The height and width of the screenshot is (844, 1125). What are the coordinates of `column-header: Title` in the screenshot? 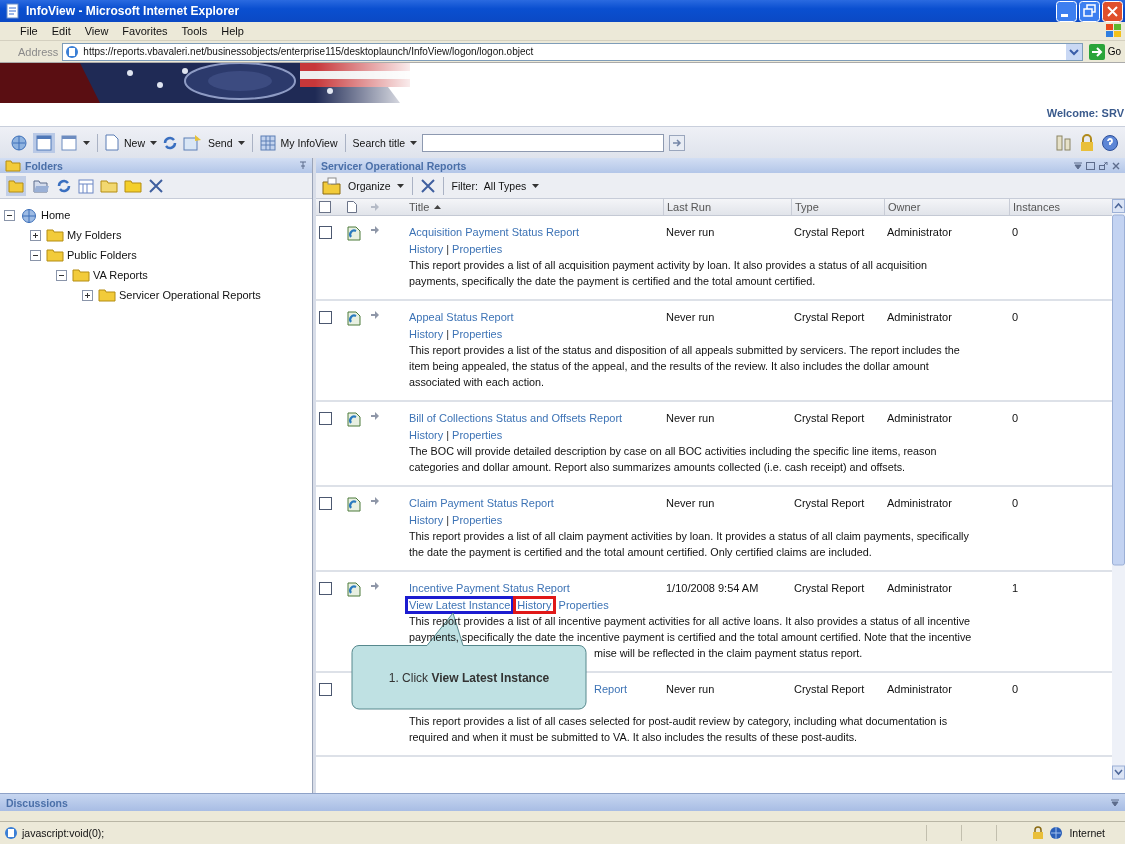 It's located at (419, 207).